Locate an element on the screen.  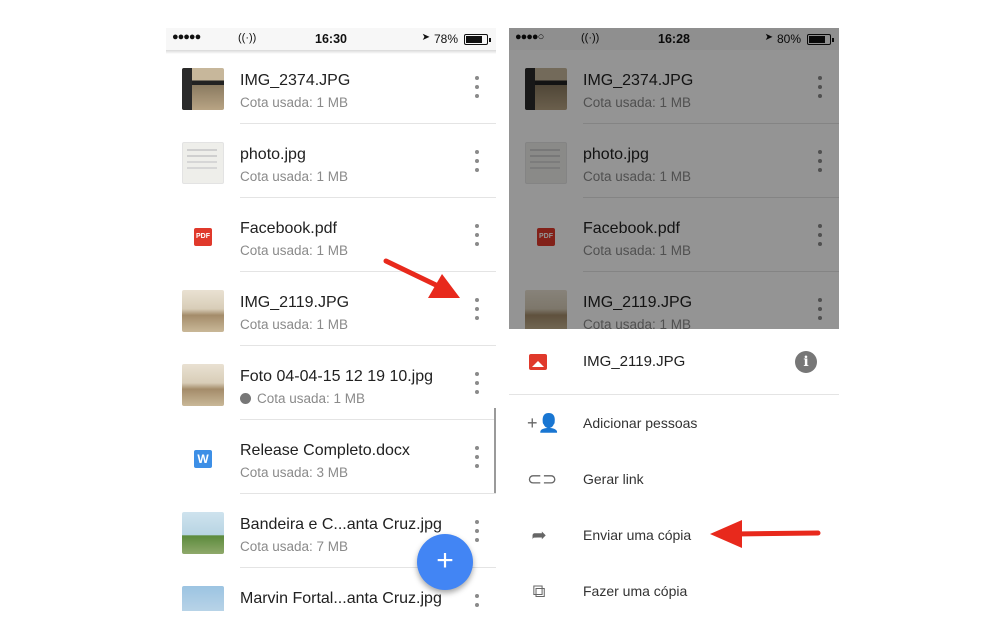
sheet-action-label: Gerar link is located at coordinates (613, 479).